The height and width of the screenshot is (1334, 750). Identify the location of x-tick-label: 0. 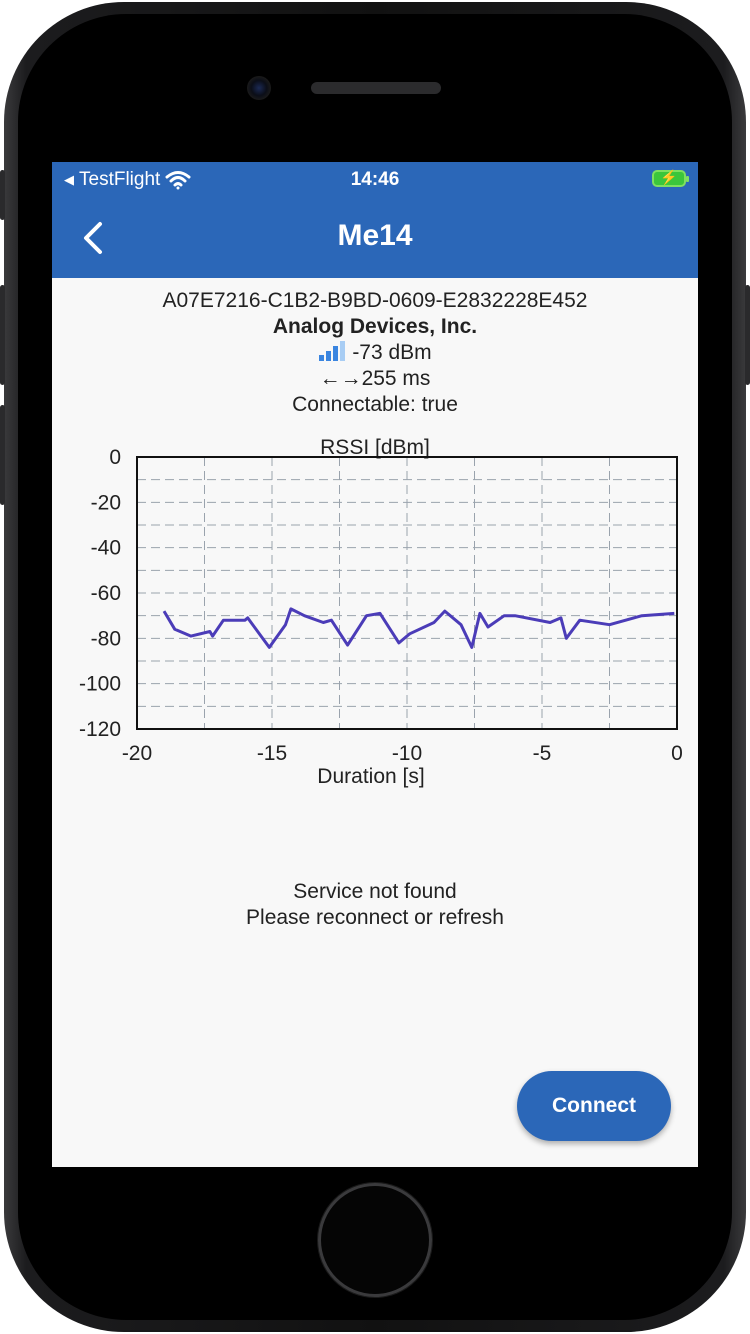
(677, 753).